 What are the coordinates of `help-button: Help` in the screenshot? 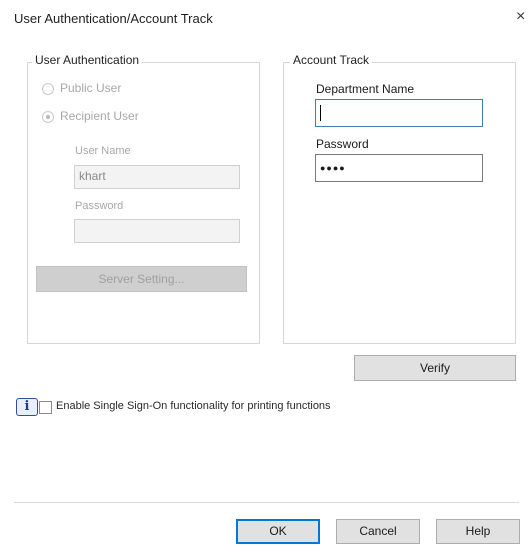 It's located at (478, 531).